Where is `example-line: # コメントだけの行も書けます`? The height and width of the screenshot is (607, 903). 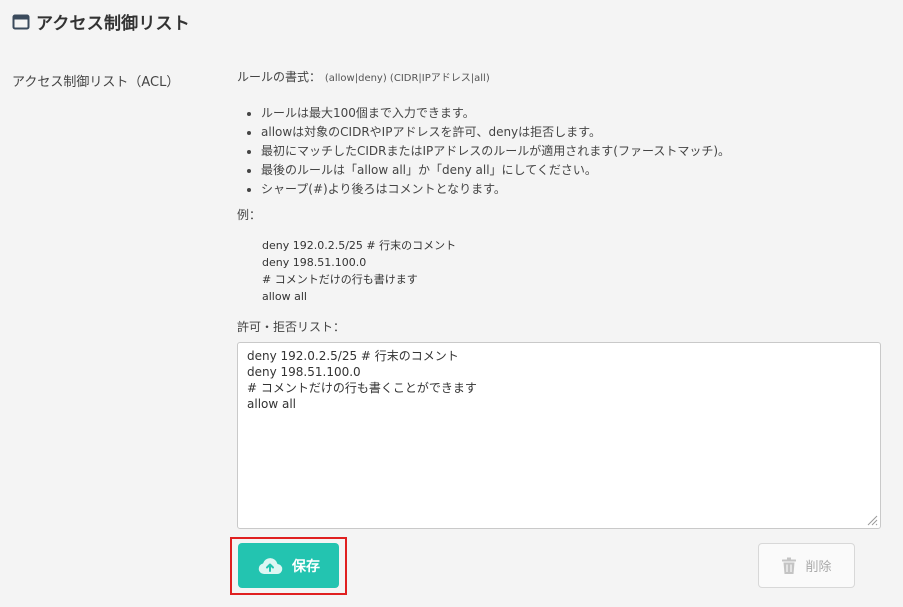 example-line: # コメントだけの行も書けます is located at coordinates (340, 279).